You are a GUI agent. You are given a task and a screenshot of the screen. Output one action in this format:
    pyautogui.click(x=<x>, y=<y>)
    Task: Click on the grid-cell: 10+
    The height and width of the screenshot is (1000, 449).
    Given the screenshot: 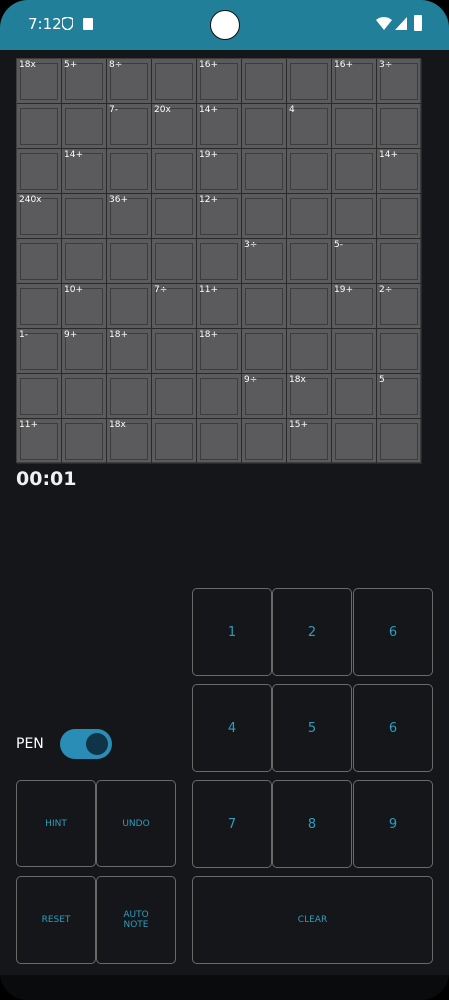 What is the action you would take?
    pyautogui.click(x=84, y=306)
    